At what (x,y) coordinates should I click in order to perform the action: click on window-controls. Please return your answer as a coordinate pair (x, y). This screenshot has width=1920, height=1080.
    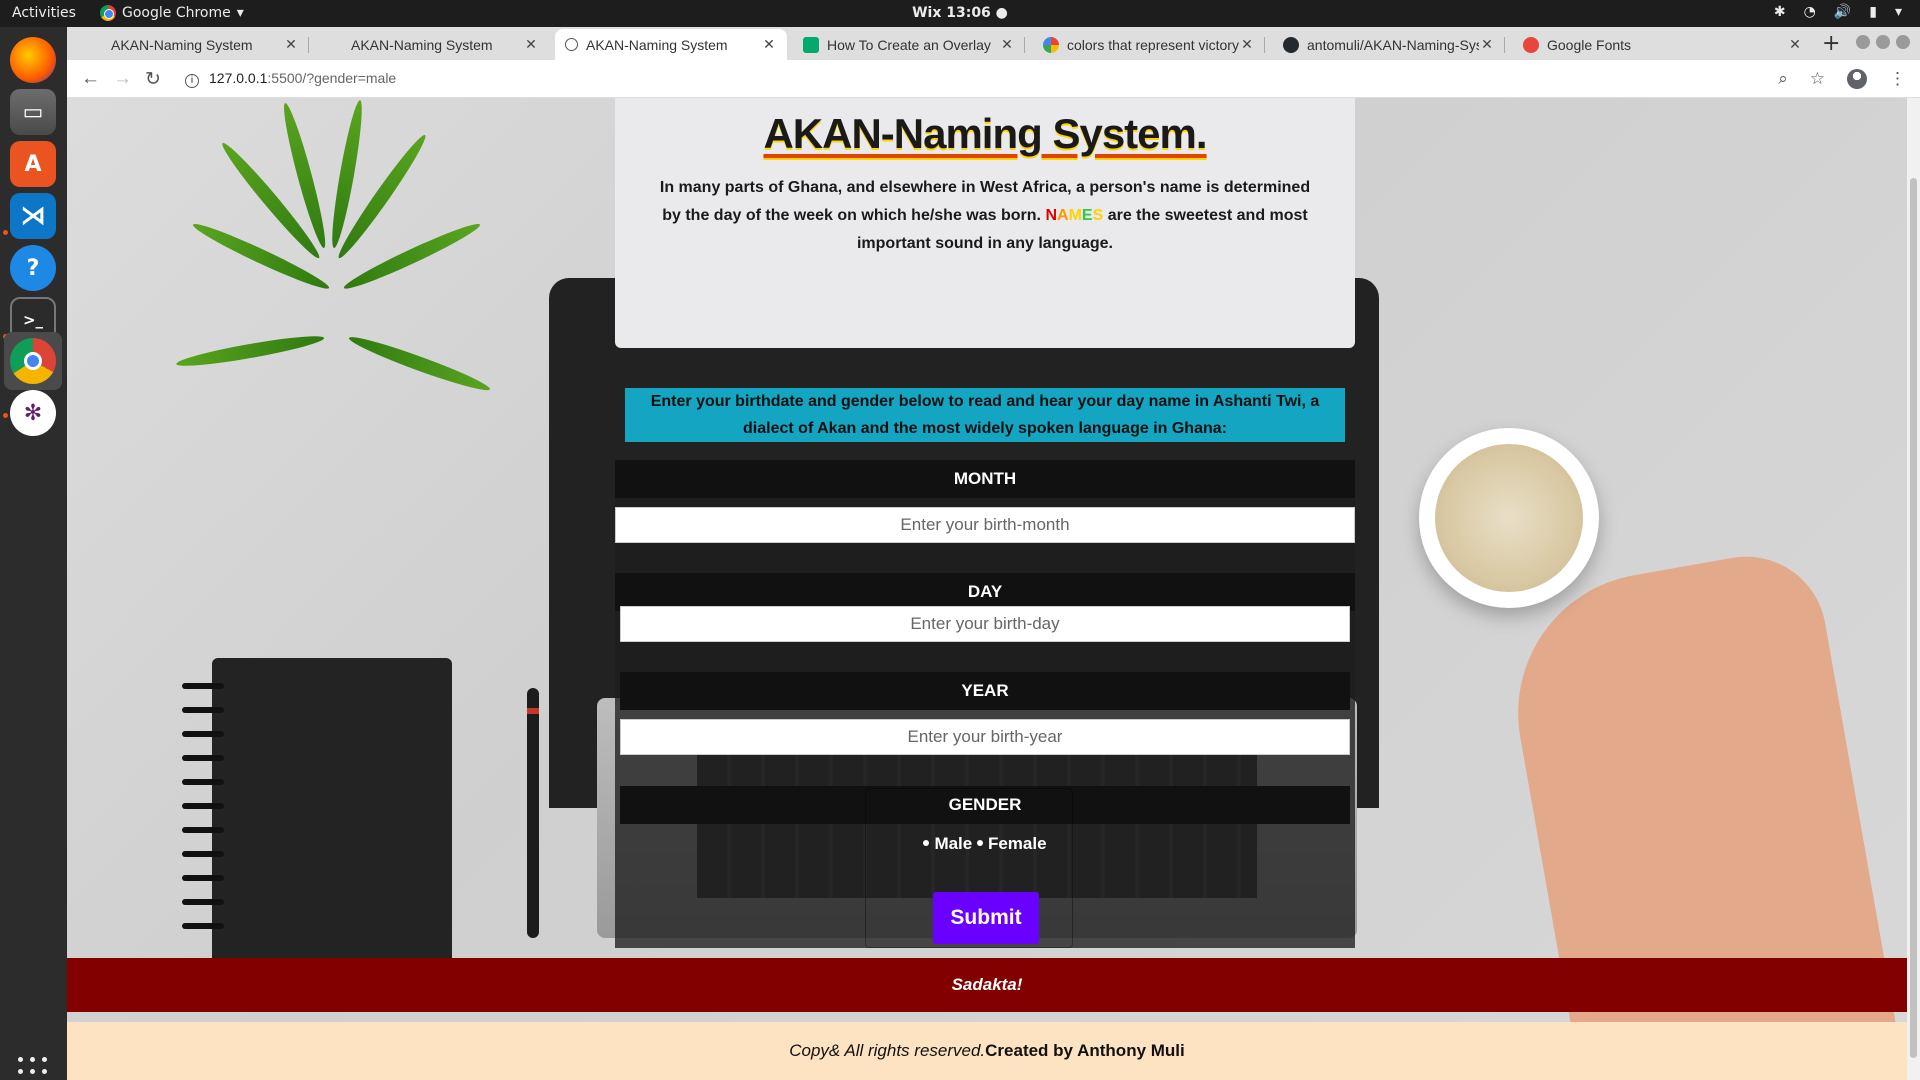
    Looking at the image, I should click on (1883, 42).